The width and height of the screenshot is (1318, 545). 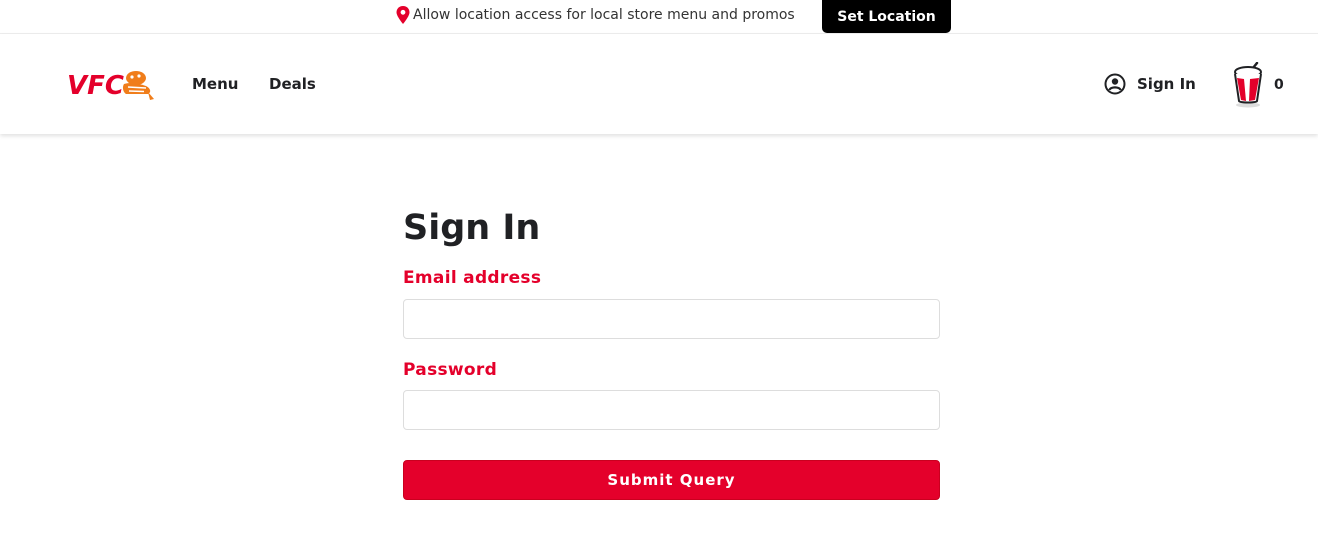 What do you see at coordinates (671, 480) in the screenshot?
I see `submit-button: Submit Query` at bounding box center [671, 480].